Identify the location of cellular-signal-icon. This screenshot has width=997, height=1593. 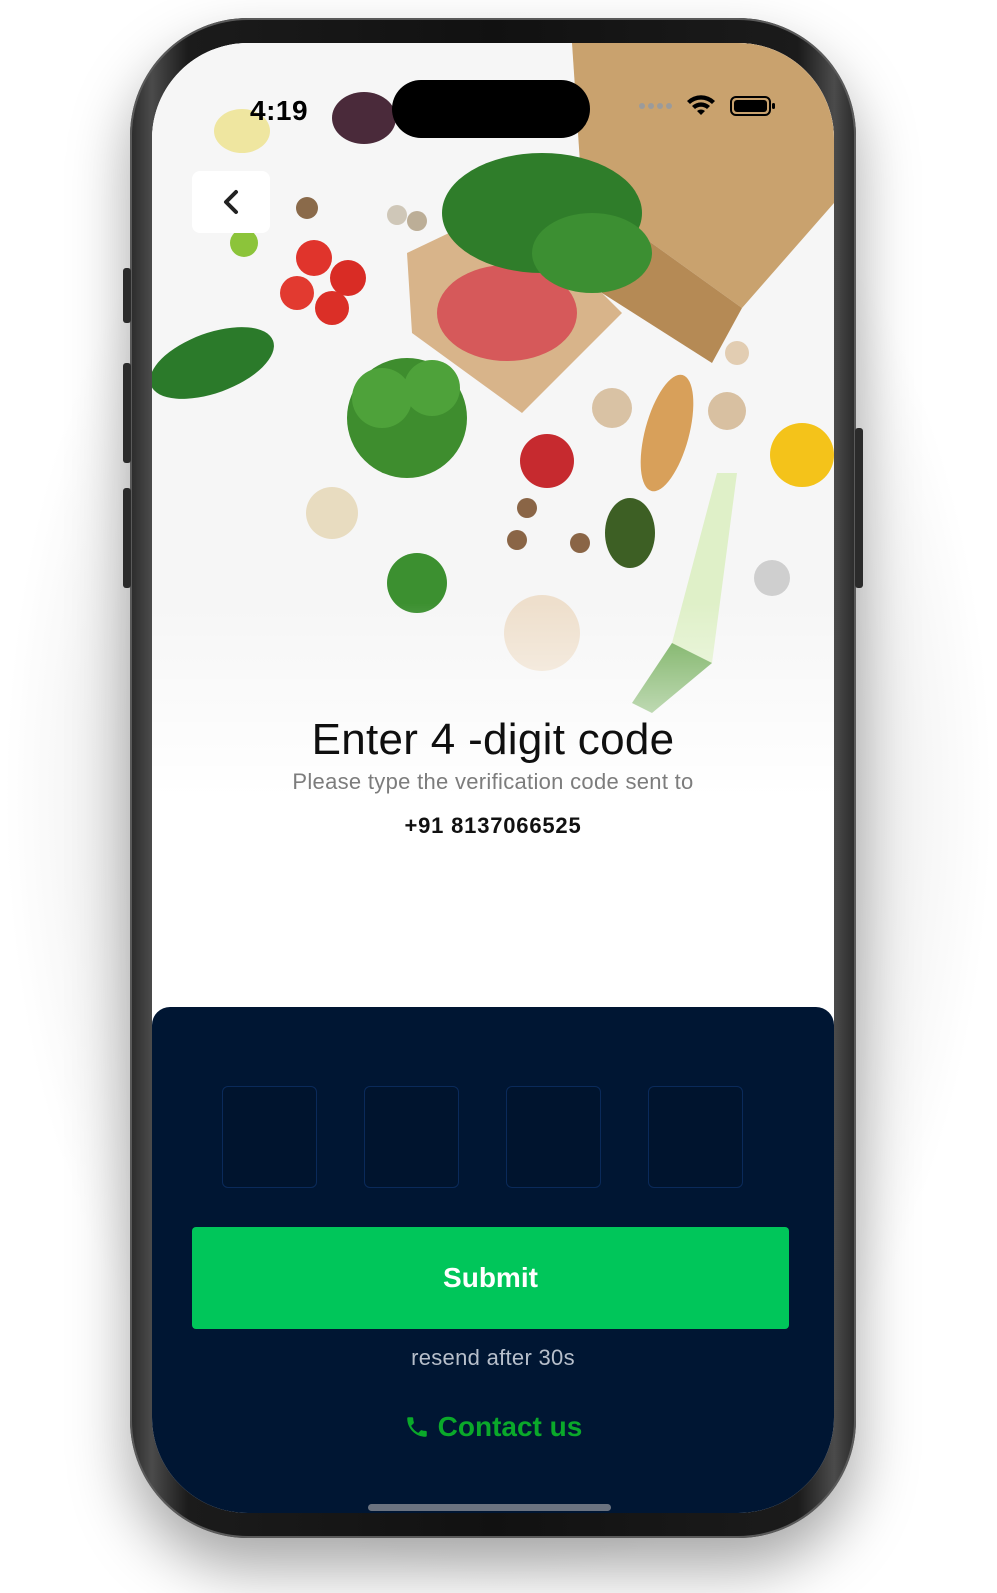
(655, 106).